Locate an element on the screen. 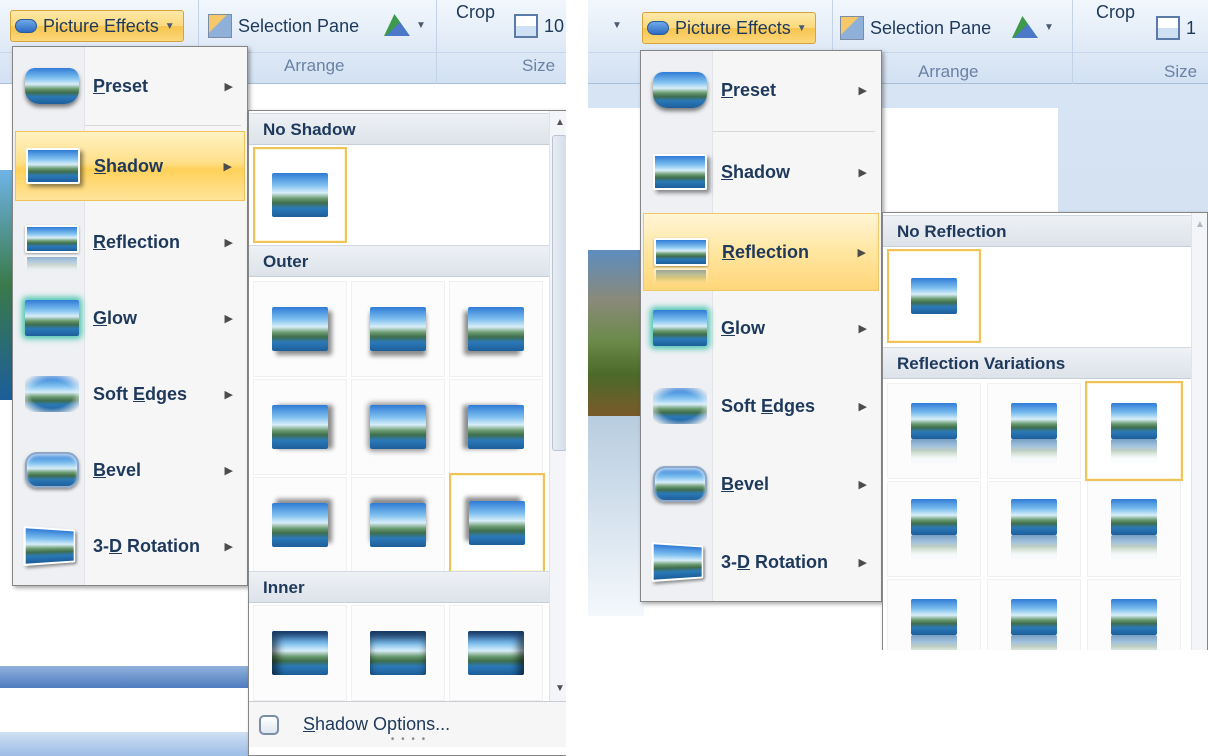 The image size is (1208, 756). picture-effects-label: Picture Effects is located at coordinates (733, 27).